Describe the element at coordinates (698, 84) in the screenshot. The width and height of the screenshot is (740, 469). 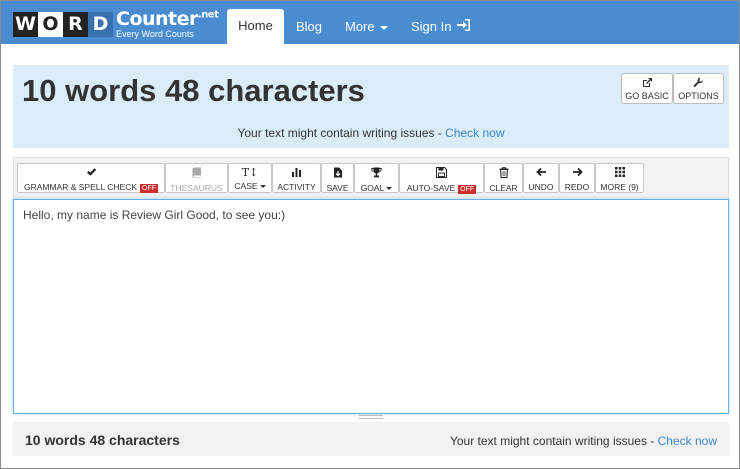
I see `wrench-icon` at that location.